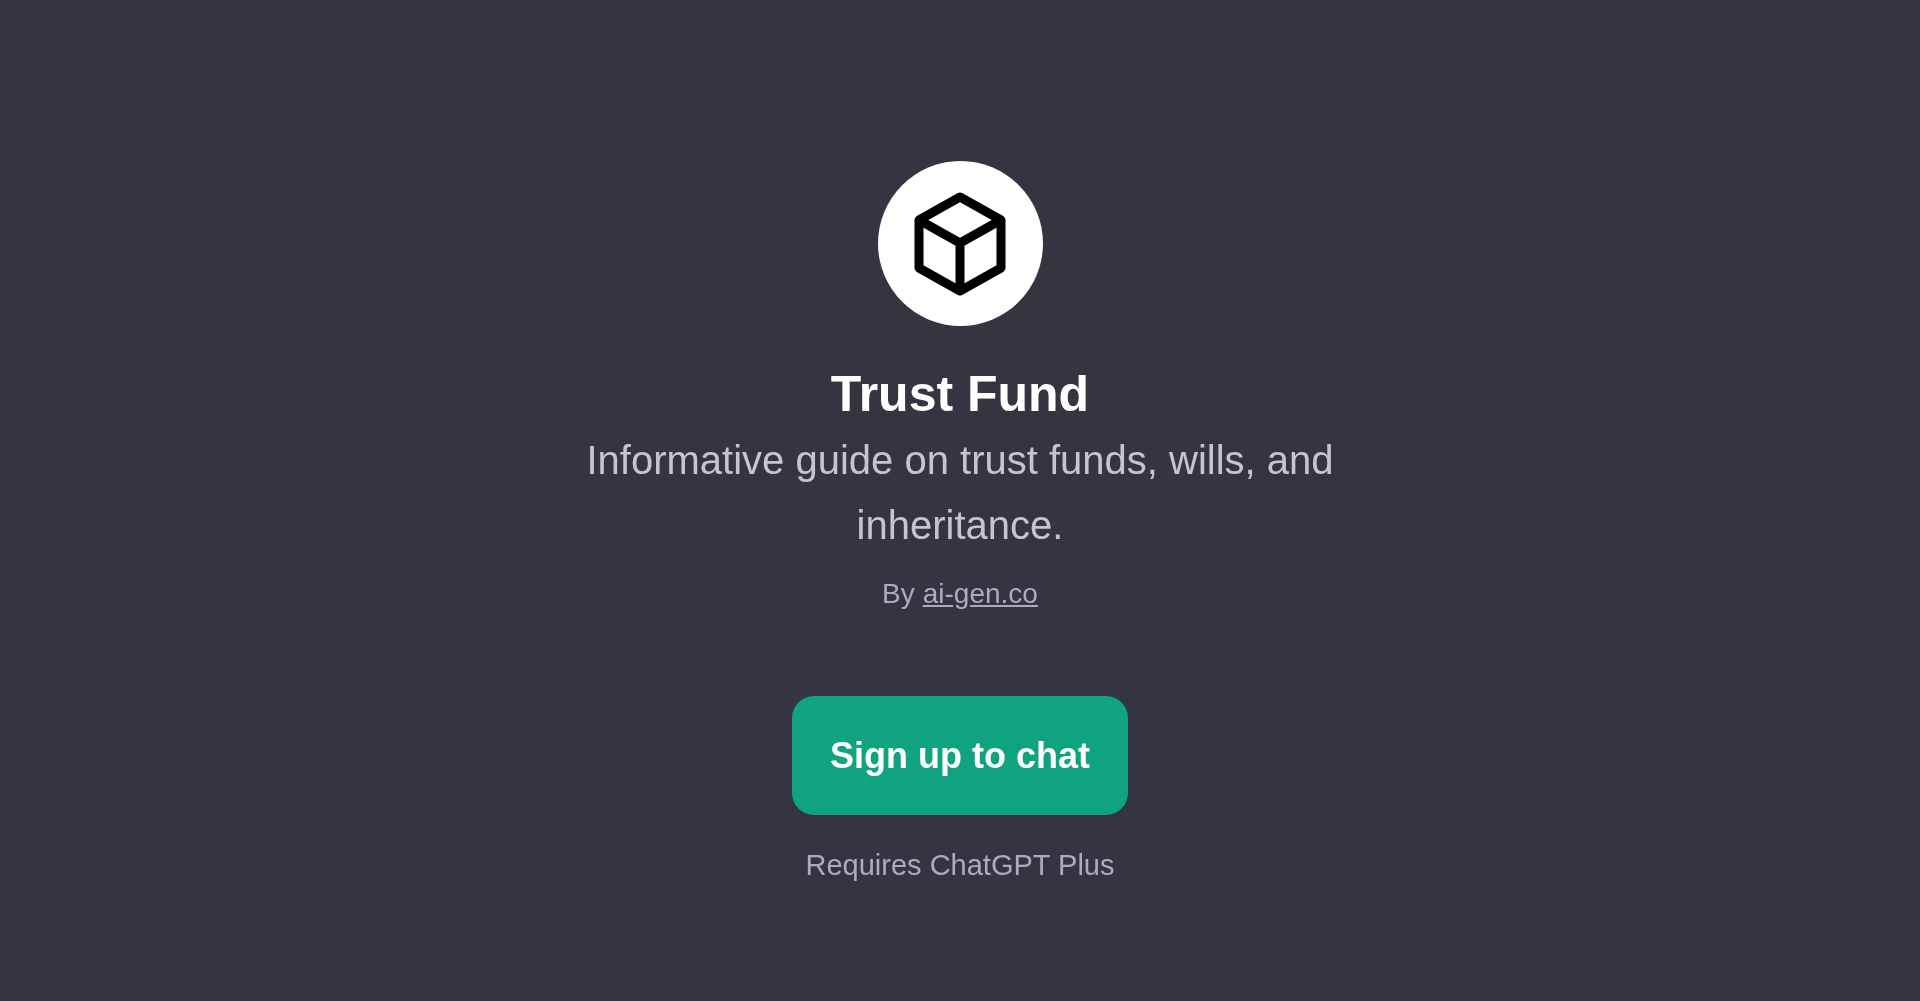  I want to click on signup-button: Sign up to chat, so click(960, 755).